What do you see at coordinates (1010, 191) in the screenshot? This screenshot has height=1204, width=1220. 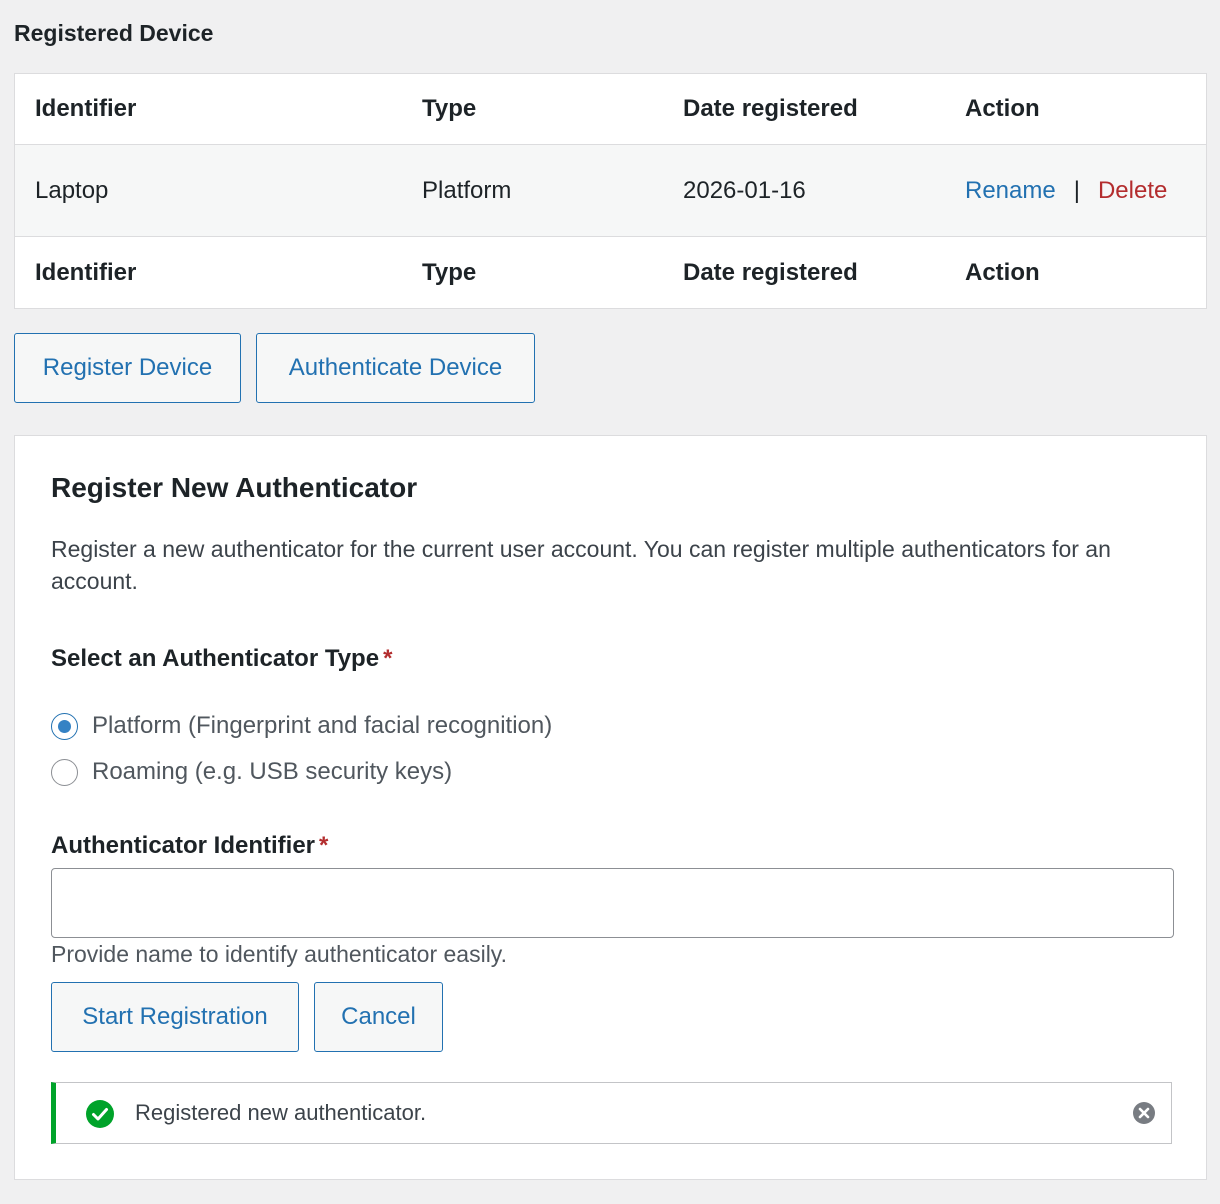 I see `rename-link: Rename` at bounding box center [1010, 191].